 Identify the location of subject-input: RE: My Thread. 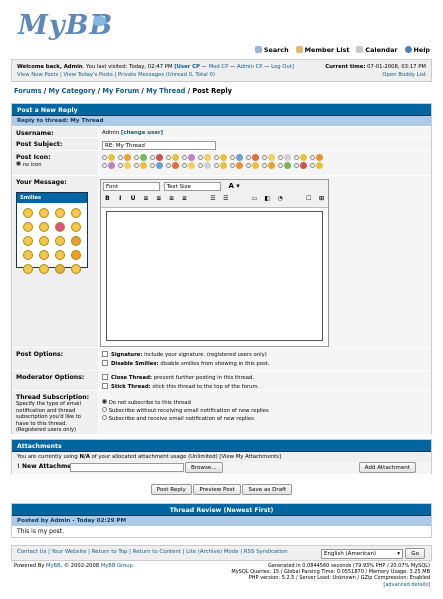
(159, 145).